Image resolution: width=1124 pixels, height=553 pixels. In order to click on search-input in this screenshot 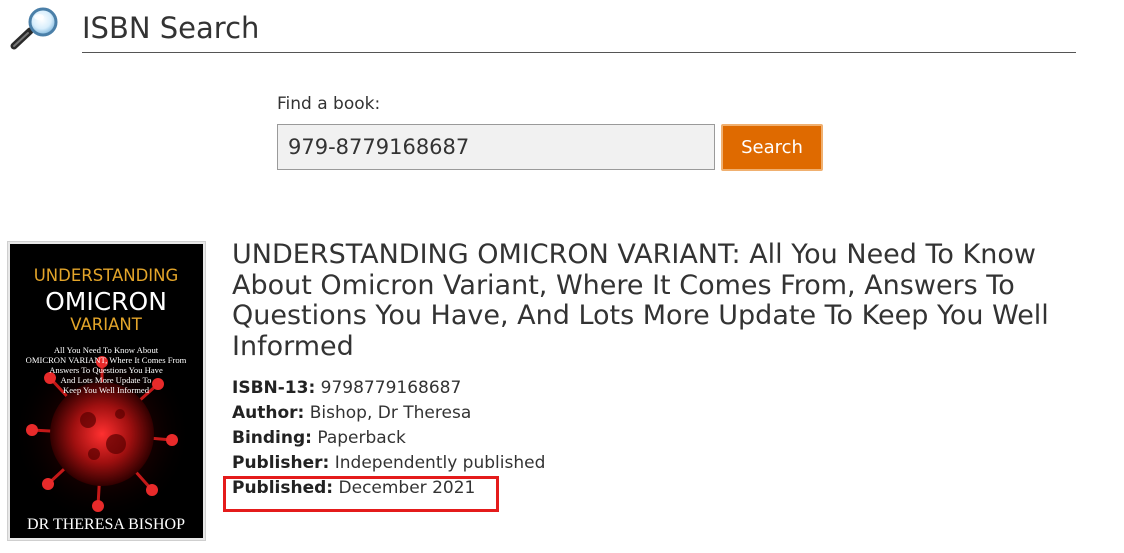, I will do `click(496, 147)`.